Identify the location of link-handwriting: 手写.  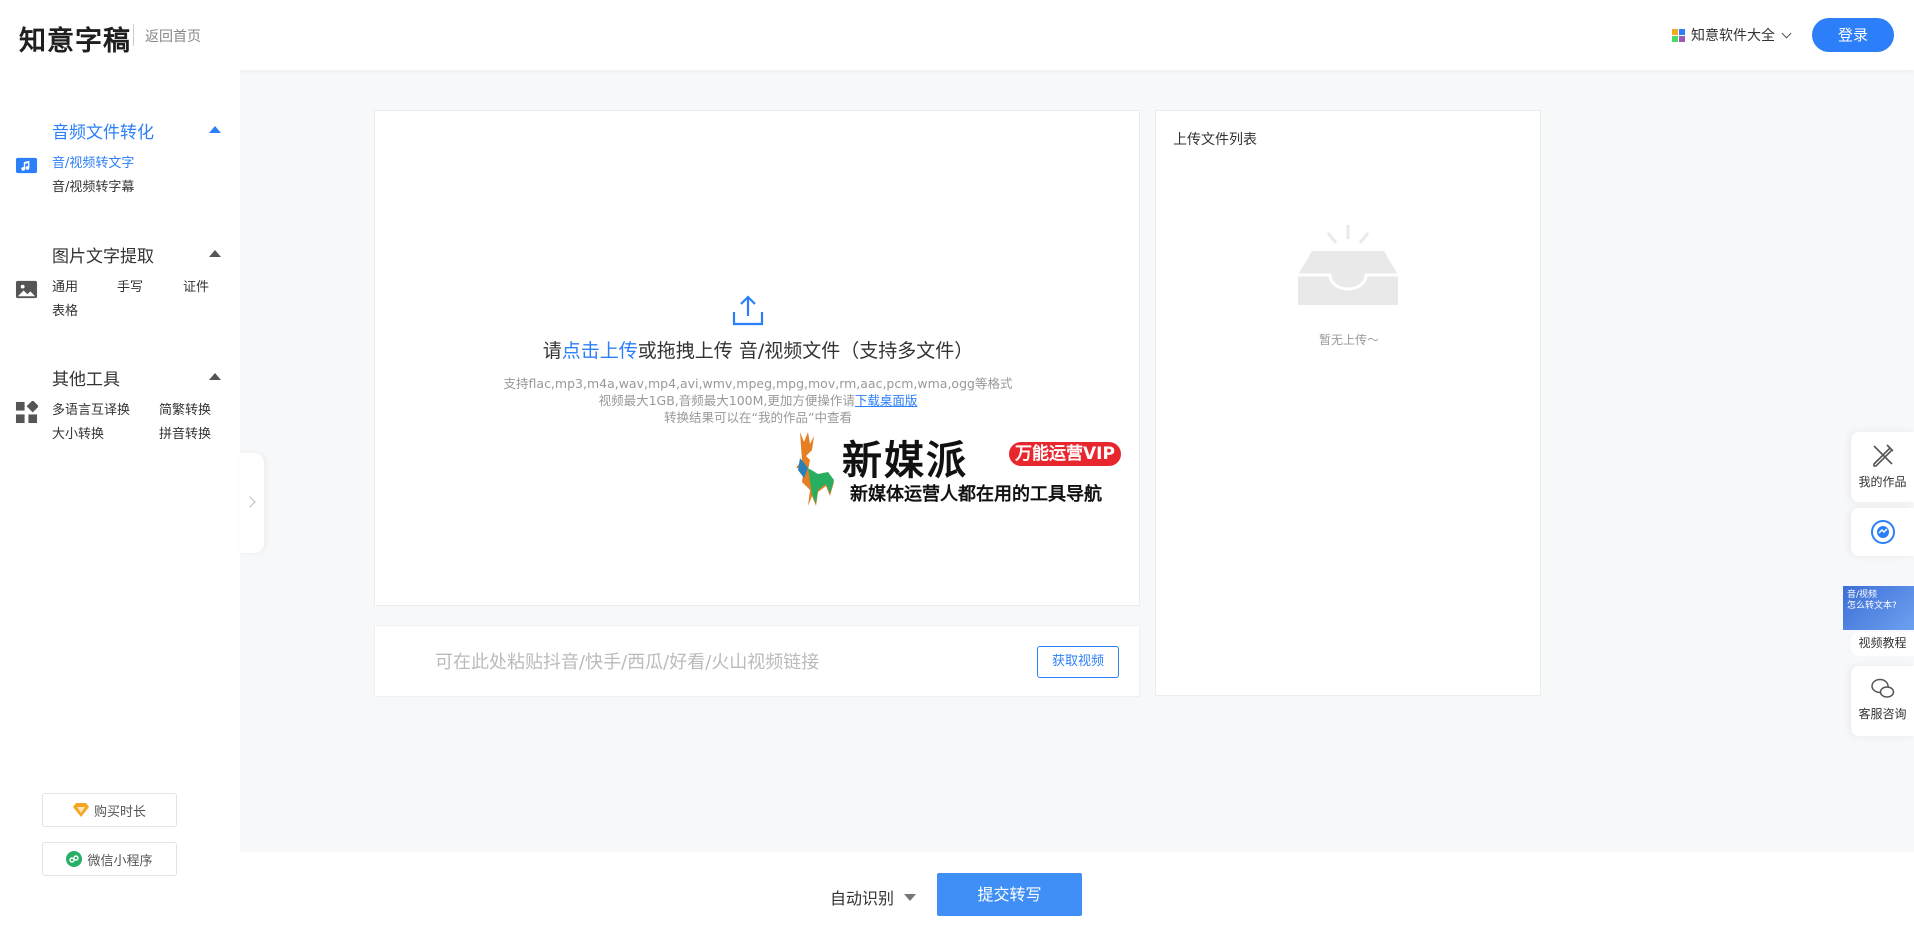
(130, 285).